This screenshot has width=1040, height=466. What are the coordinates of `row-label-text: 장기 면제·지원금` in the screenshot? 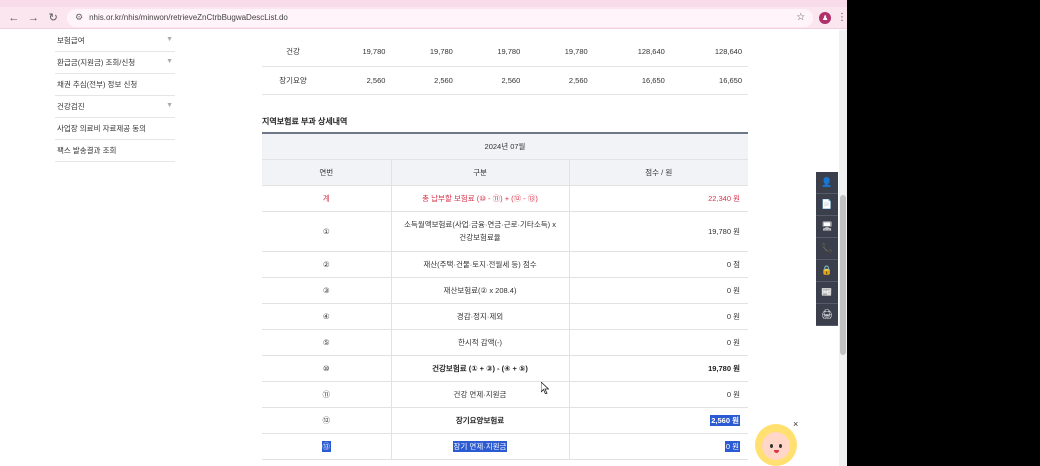 It's located at (480, 446).